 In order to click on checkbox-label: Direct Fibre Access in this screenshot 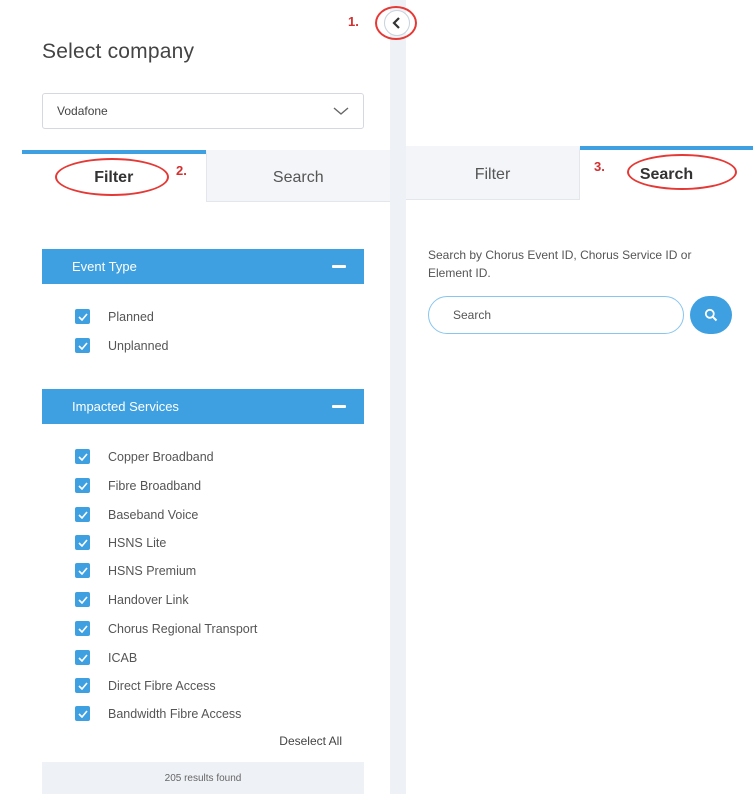, I will do `click(162, 685)`.